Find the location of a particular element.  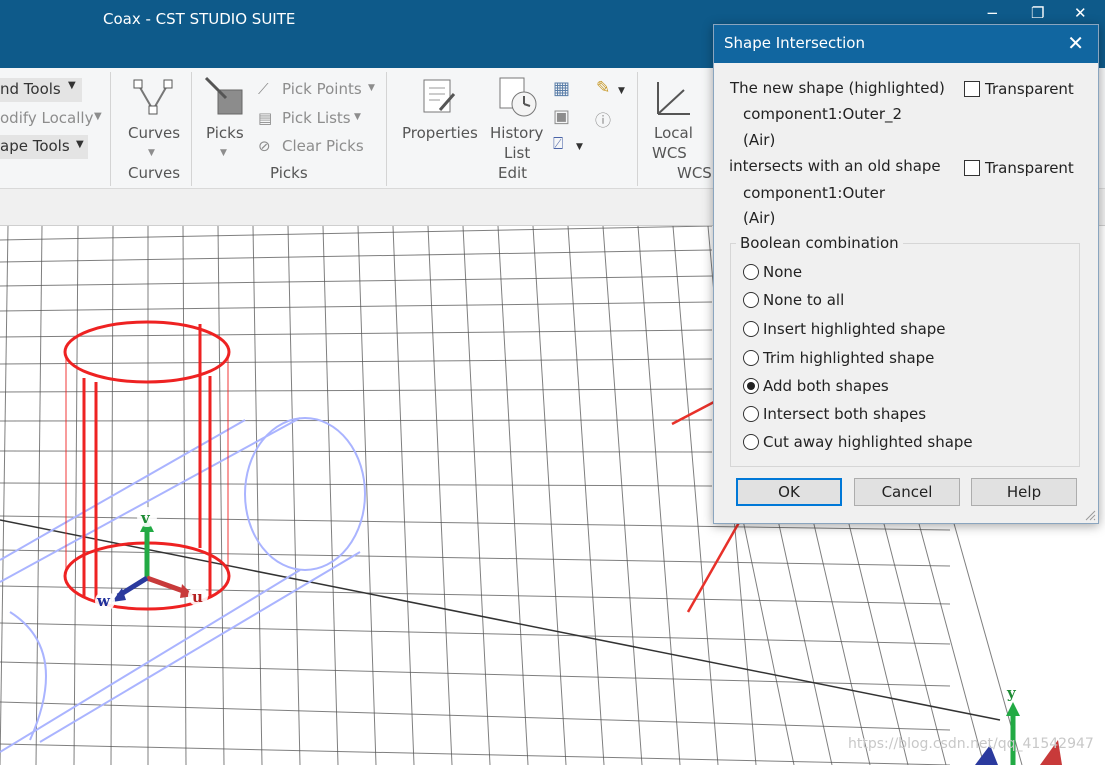

curves-button: Curves ▼ is located at coordinates (153, 116).